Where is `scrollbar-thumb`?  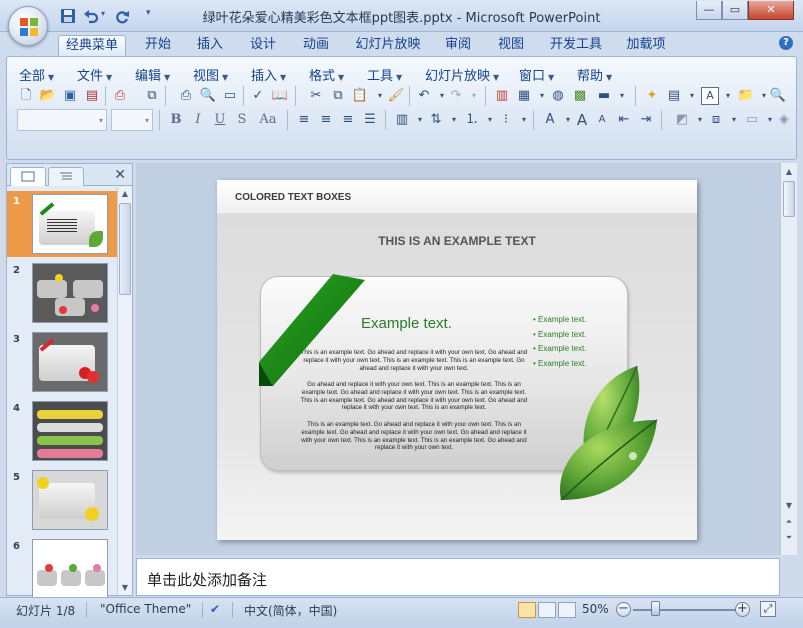
scrollbar-thumb is located at coordinates (125, 249).